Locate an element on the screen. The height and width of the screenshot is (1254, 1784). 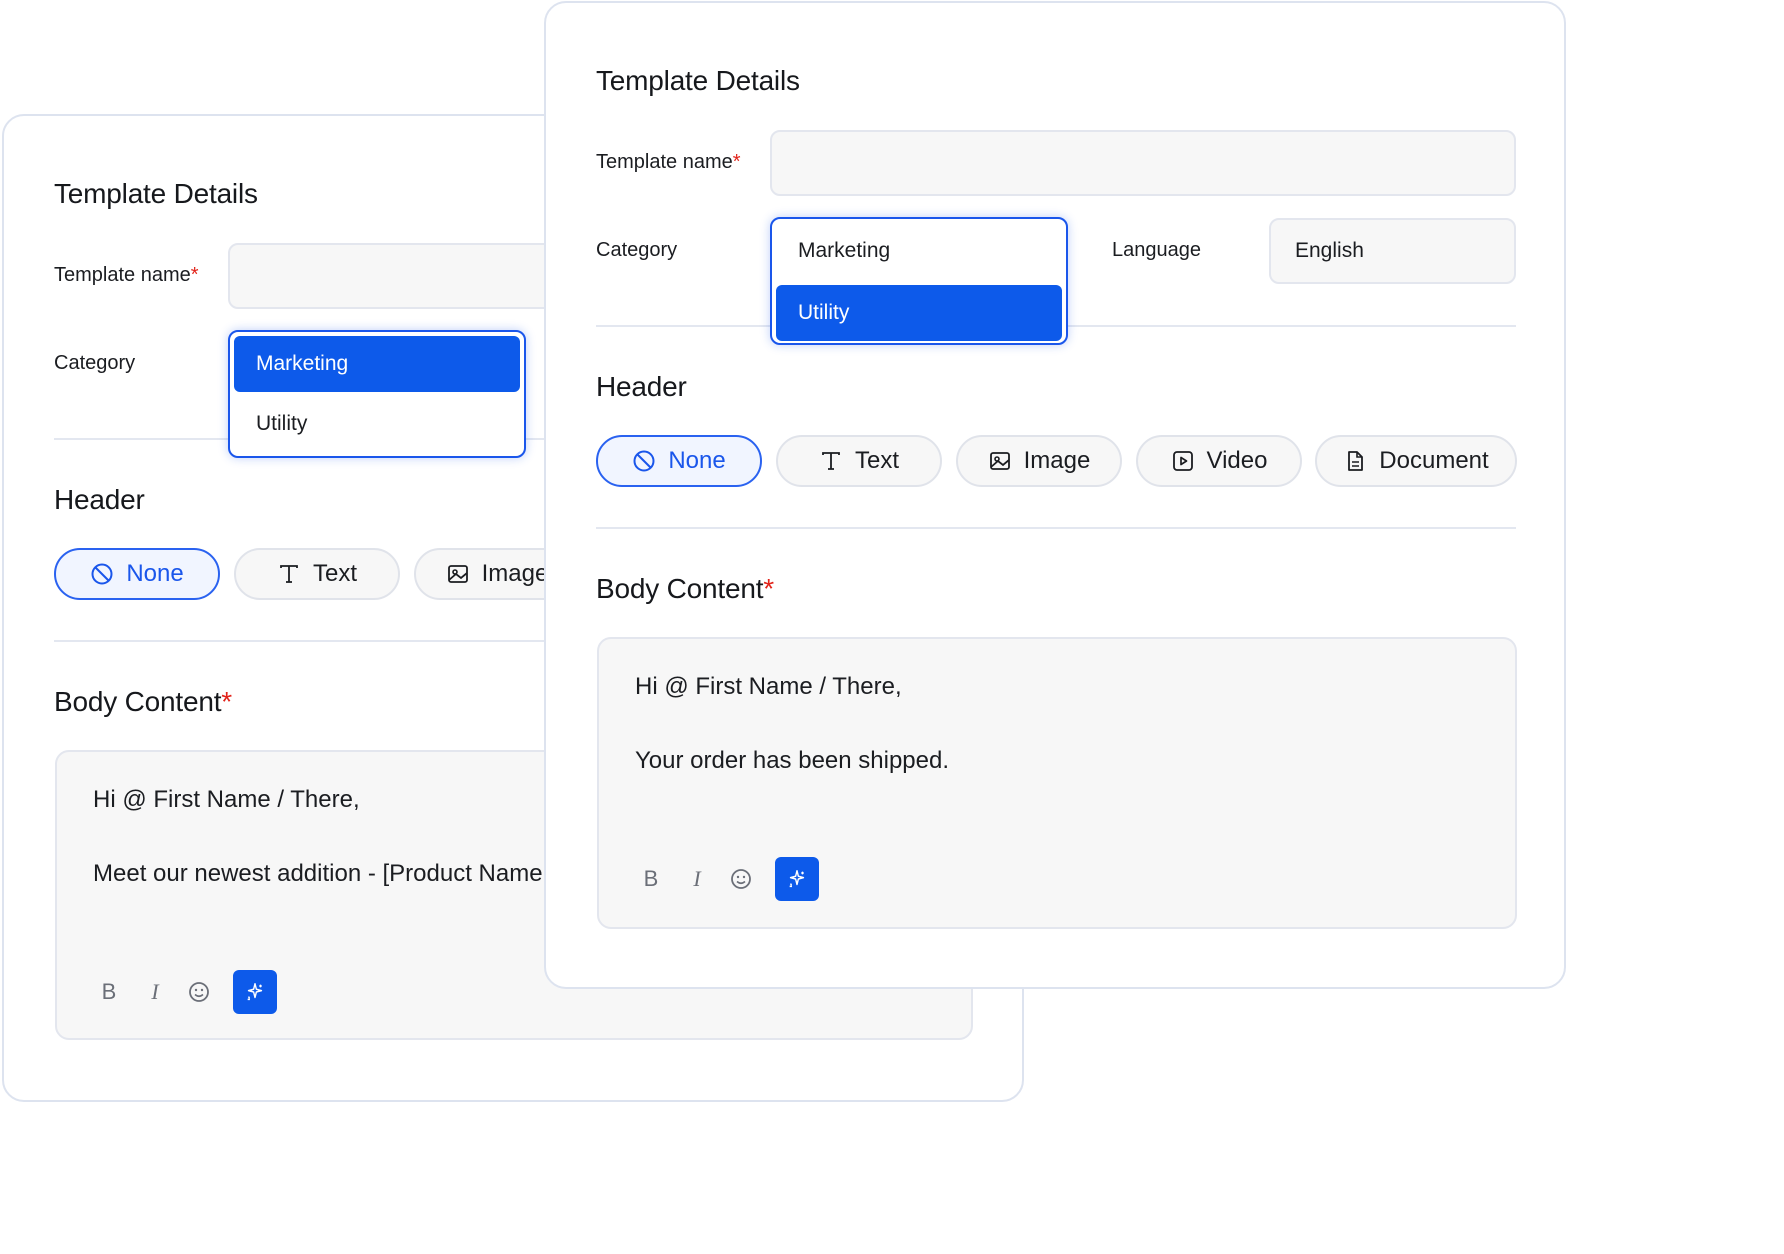
language-select: English is located at coordinates (1392, 251).